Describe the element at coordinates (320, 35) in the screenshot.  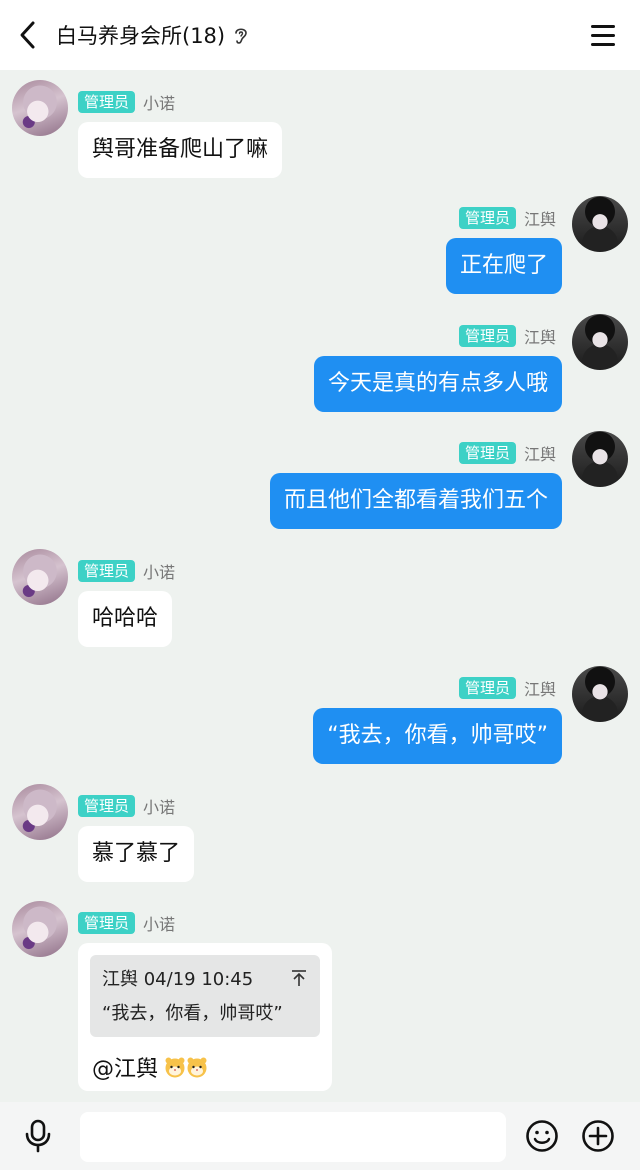
I see `chat-header: 白马养身会所(18)` at that location.